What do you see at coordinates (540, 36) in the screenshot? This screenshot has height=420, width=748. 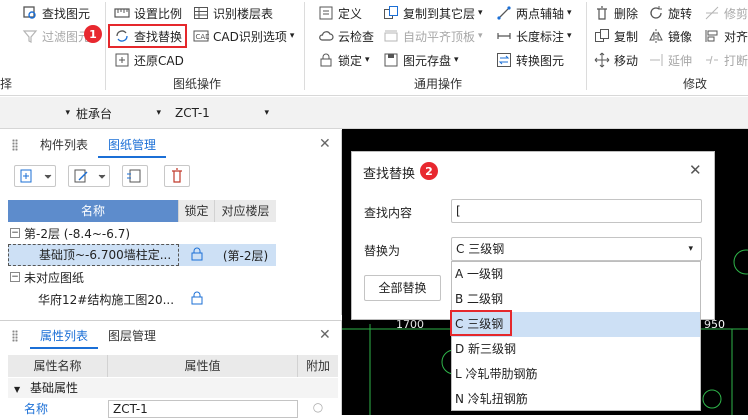 I see `length-dim-label: 长度标注` at bounding box center [540, 36].